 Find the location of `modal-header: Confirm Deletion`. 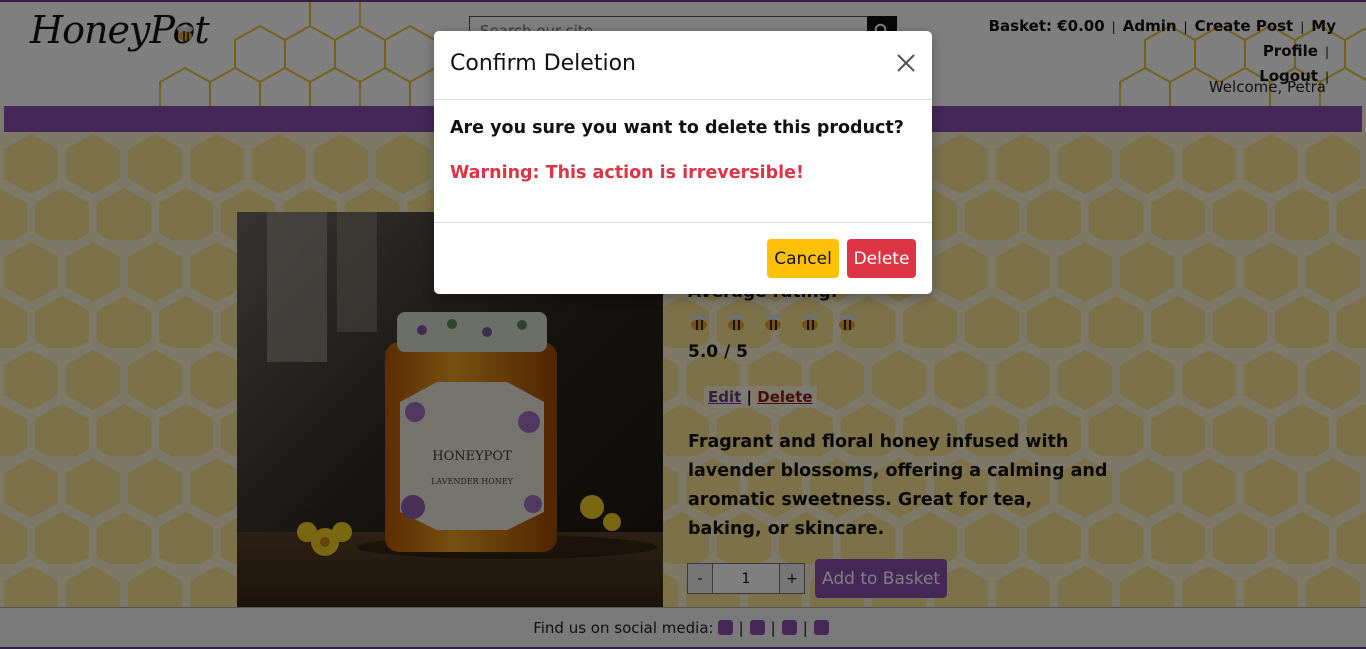

modal-header: Confirm Deletion is located at coordinates (683, 65).